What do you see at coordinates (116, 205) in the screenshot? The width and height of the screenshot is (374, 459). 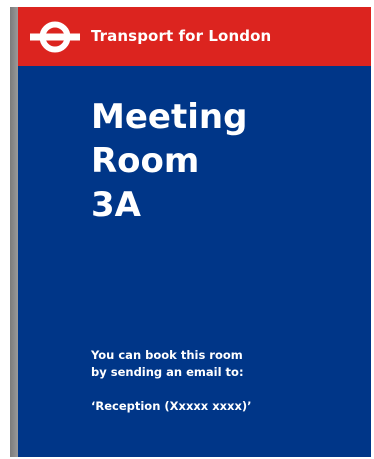 I see `room-title-line-3: 3A` at bounding box center [116, 205].